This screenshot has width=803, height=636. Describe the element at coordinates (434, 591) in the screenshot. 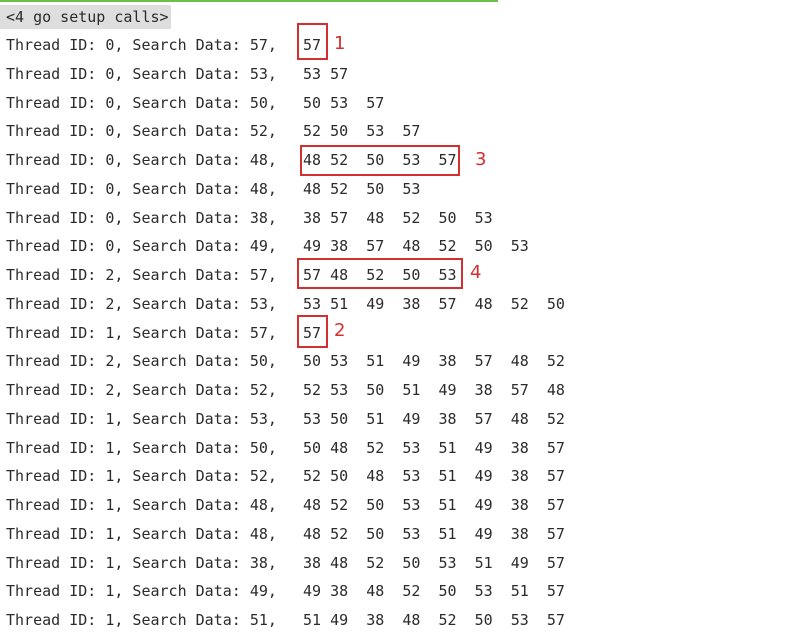

I see `log-line-values: 49 38 48 52 50 53 51 57` at that location.